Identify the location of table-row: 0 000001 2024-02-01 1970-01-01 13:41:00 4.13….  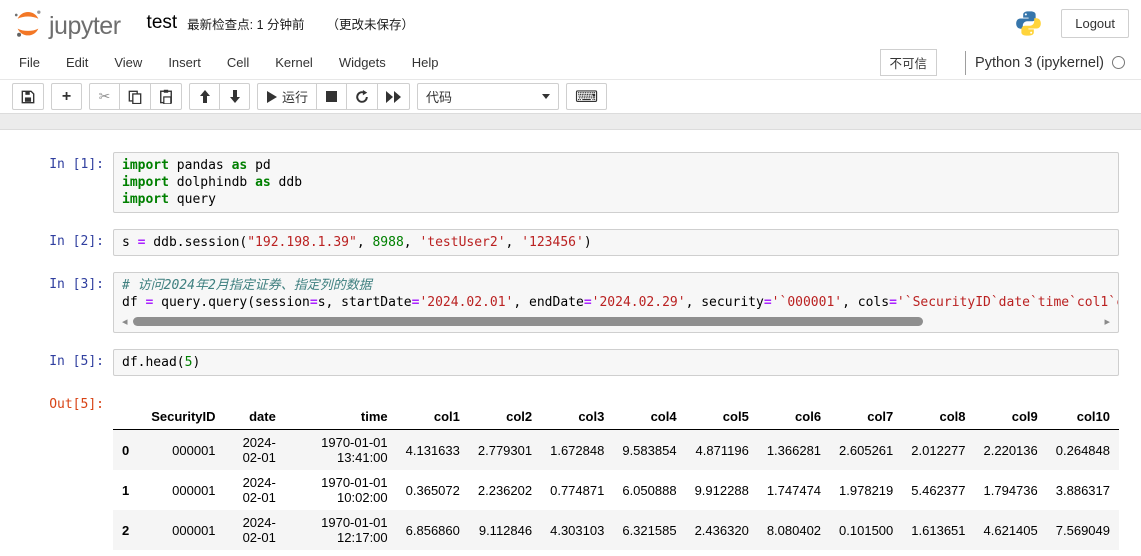
(616, 449).